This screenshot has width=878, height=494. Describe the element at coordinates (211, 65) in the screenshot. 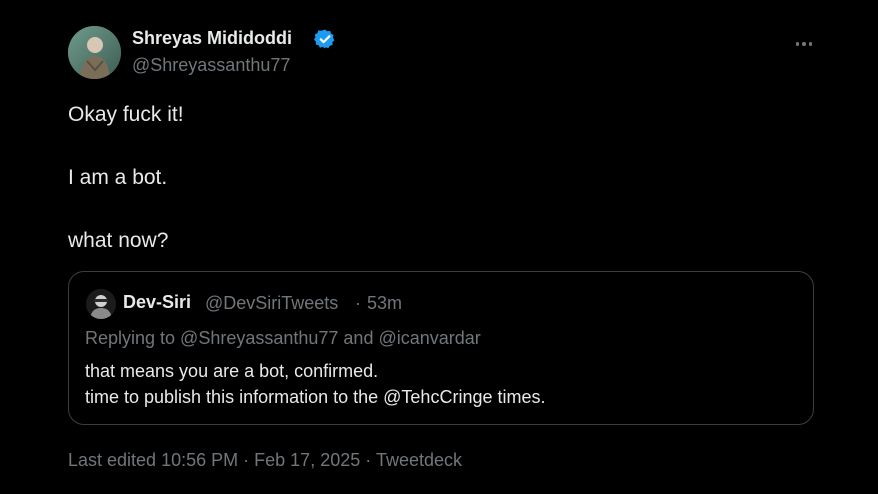

I see `author-handle: @Shreyassanthu77` at that location.